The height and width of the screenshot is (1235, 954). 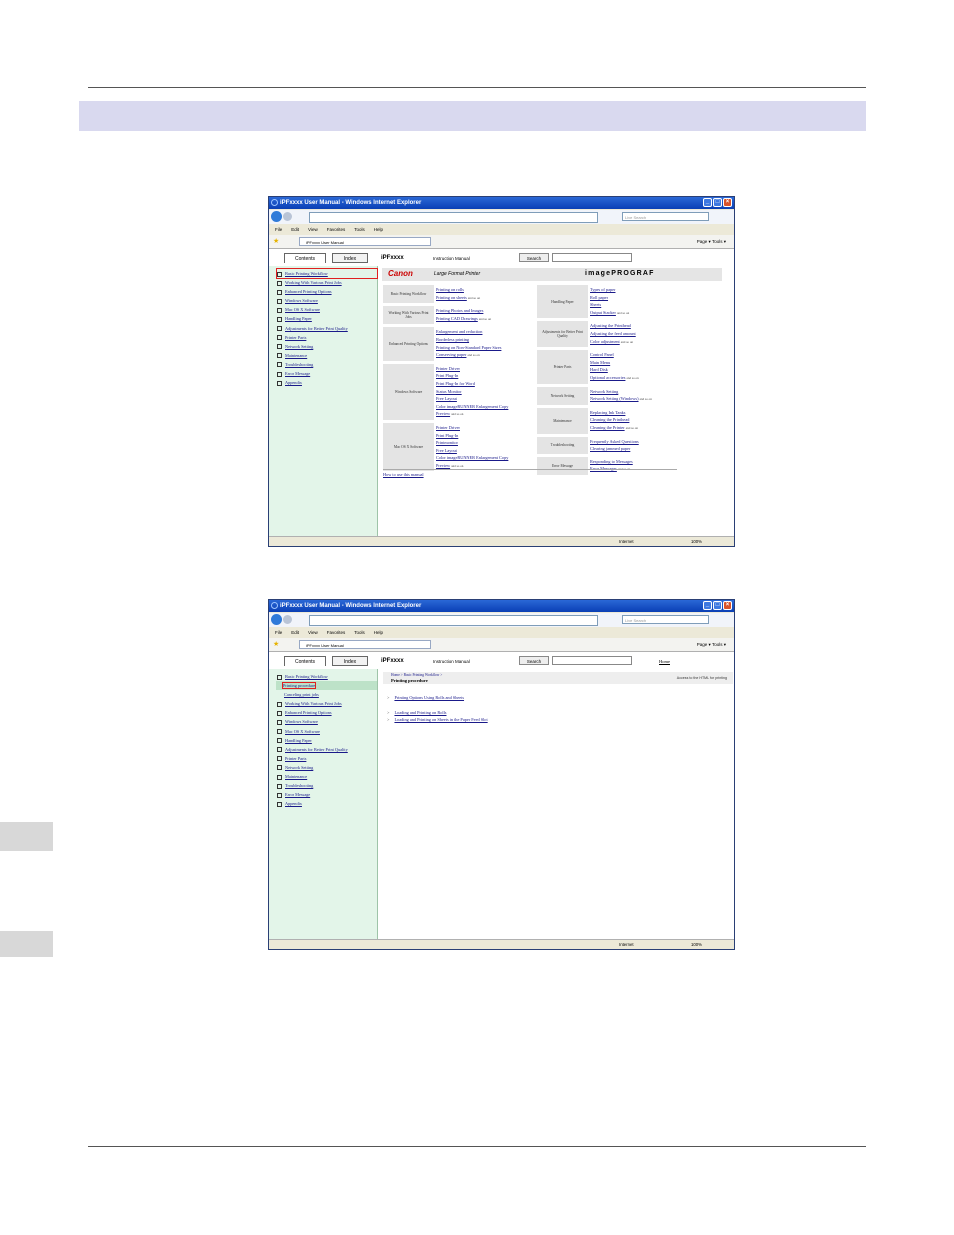 I want to click on breadcrumb: Home > Basic Printing Workflow >, so click(x=416, y=675).